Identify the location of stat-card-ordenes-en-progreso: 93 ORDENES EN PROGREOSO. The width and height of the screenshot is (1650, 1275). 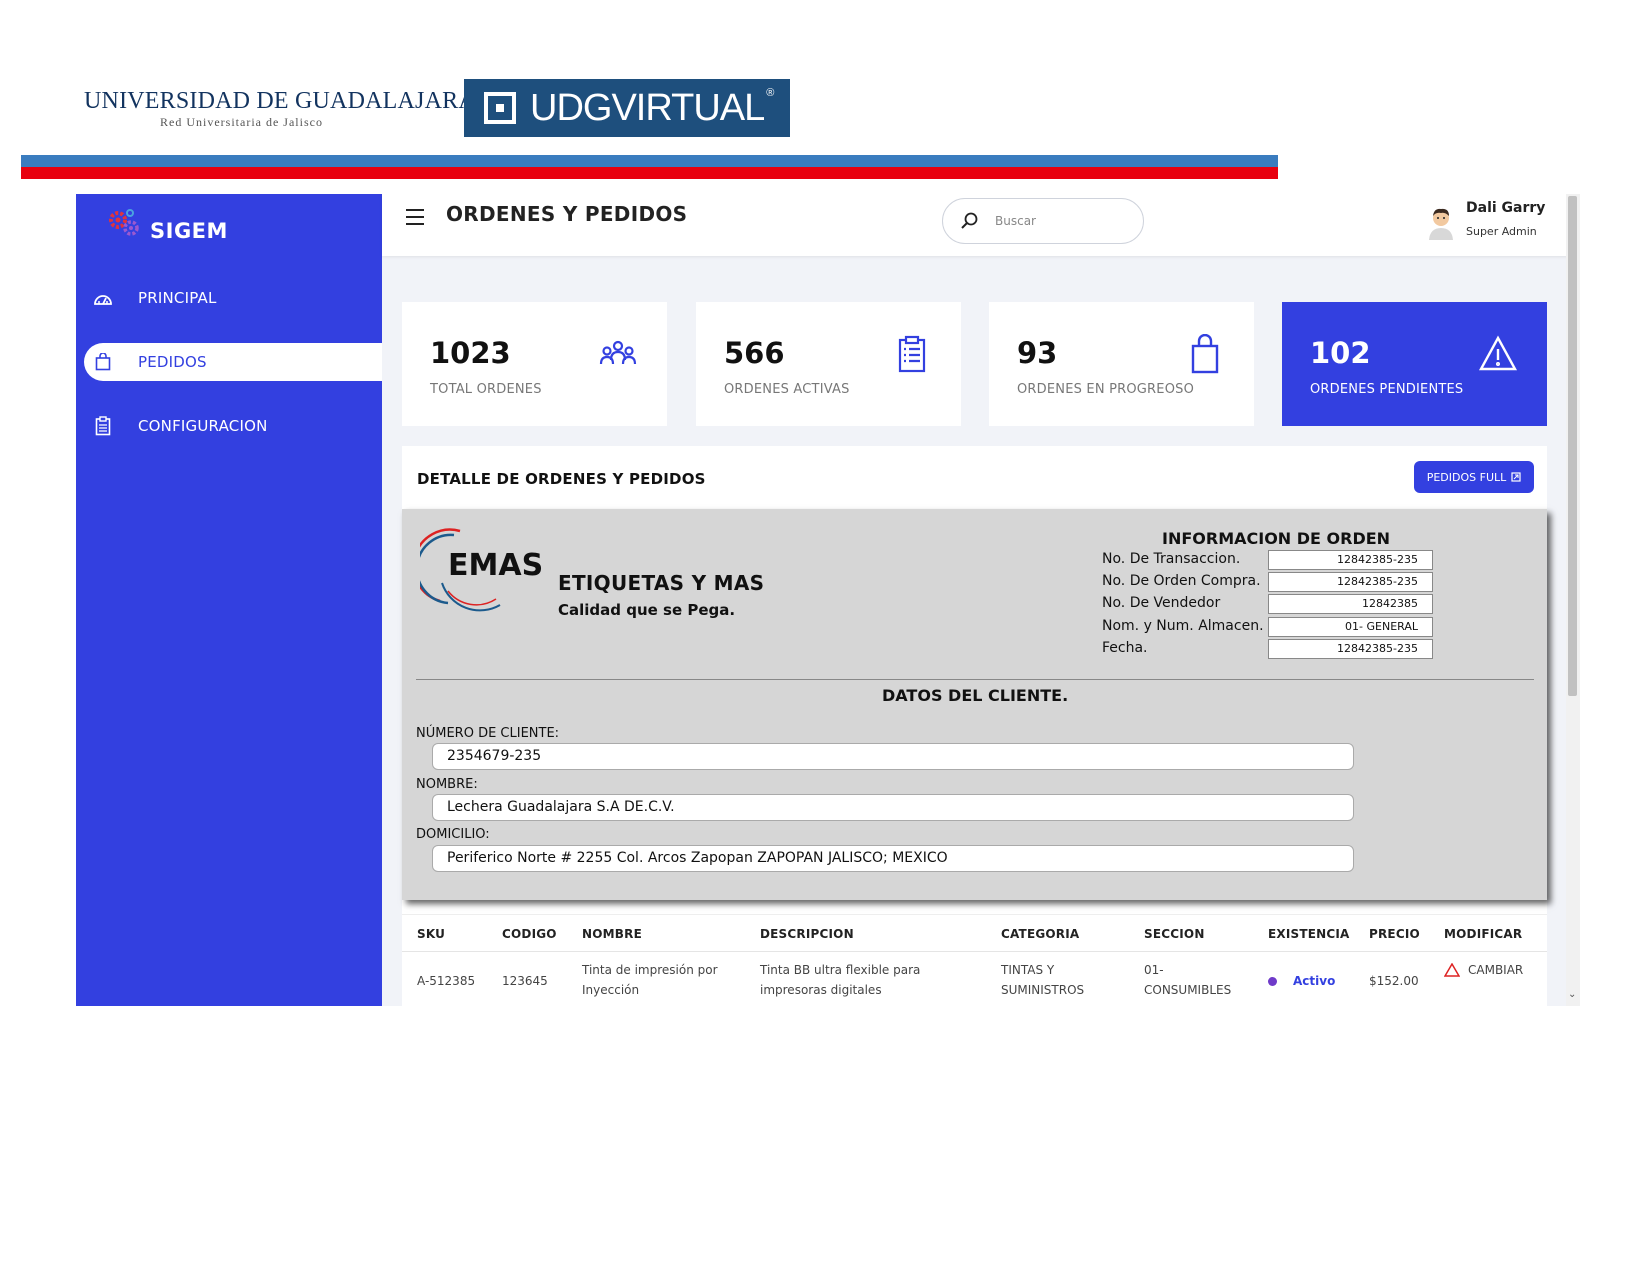
(1121, 364).